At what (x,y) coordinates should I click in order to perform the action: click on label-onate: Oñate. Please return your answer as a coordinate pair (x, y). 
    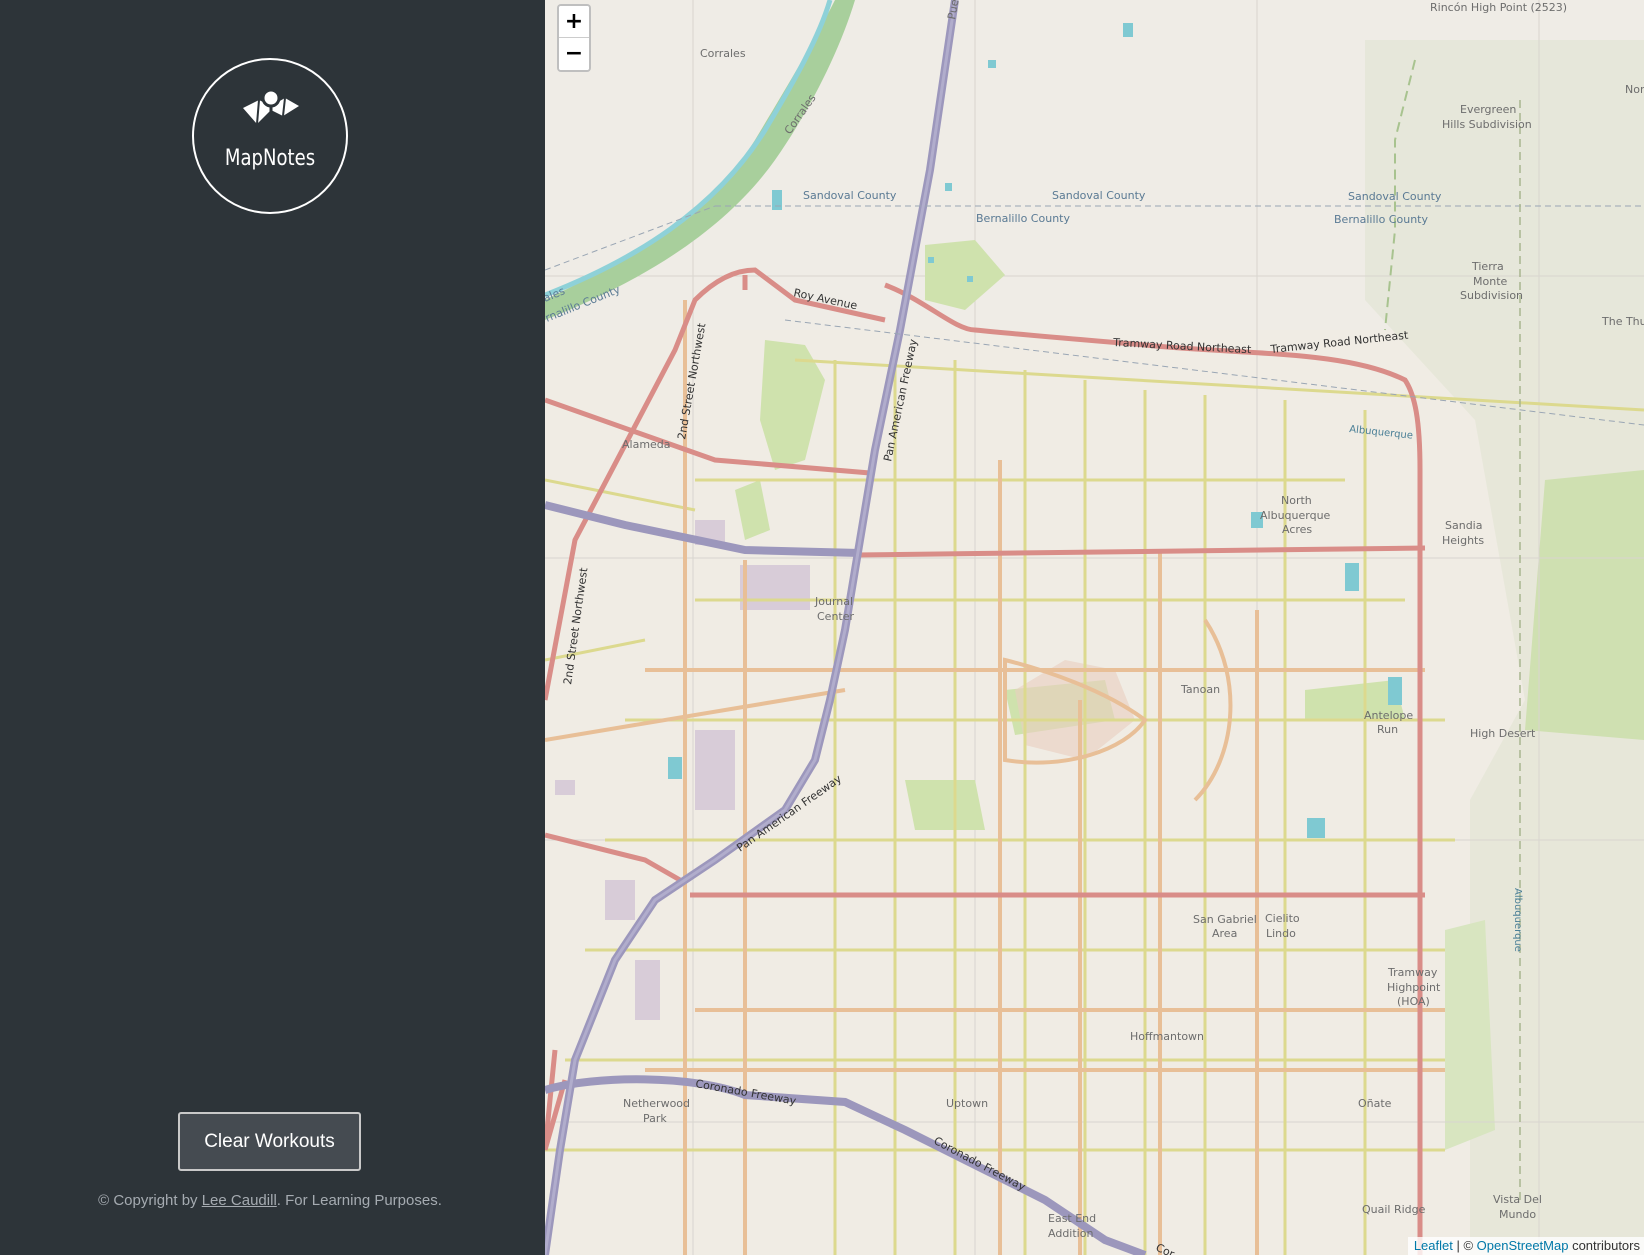
    Looking at the image, I should click on (1375, 1103).